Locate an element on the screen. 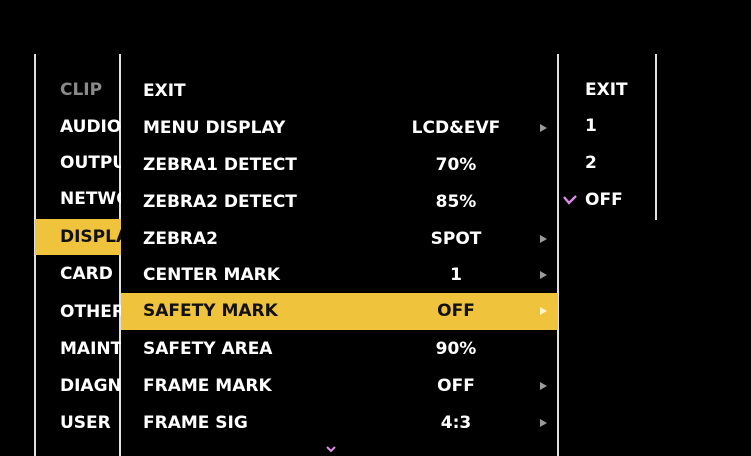 The width and height of the screenshot is (751, 456). main-menu-item-card: CARD is located at coordinates (78, 274).